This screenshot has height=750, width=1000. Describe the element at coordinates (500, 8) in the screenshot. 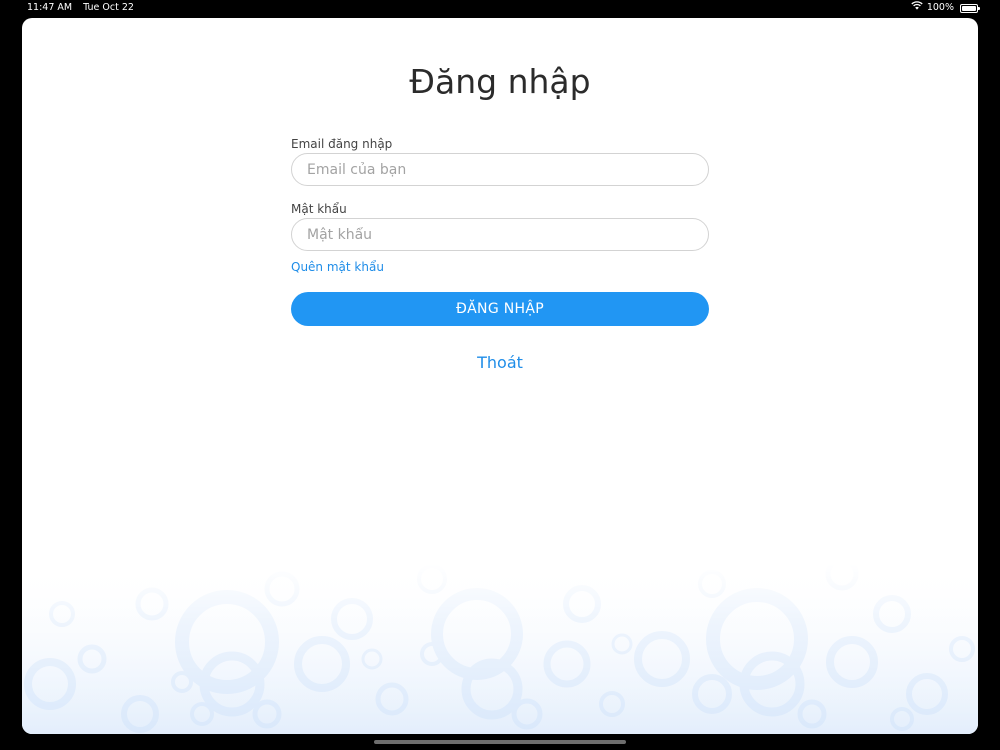

I see `status-bar: 11:47 AM Tue Oct 22 100%` at that location.